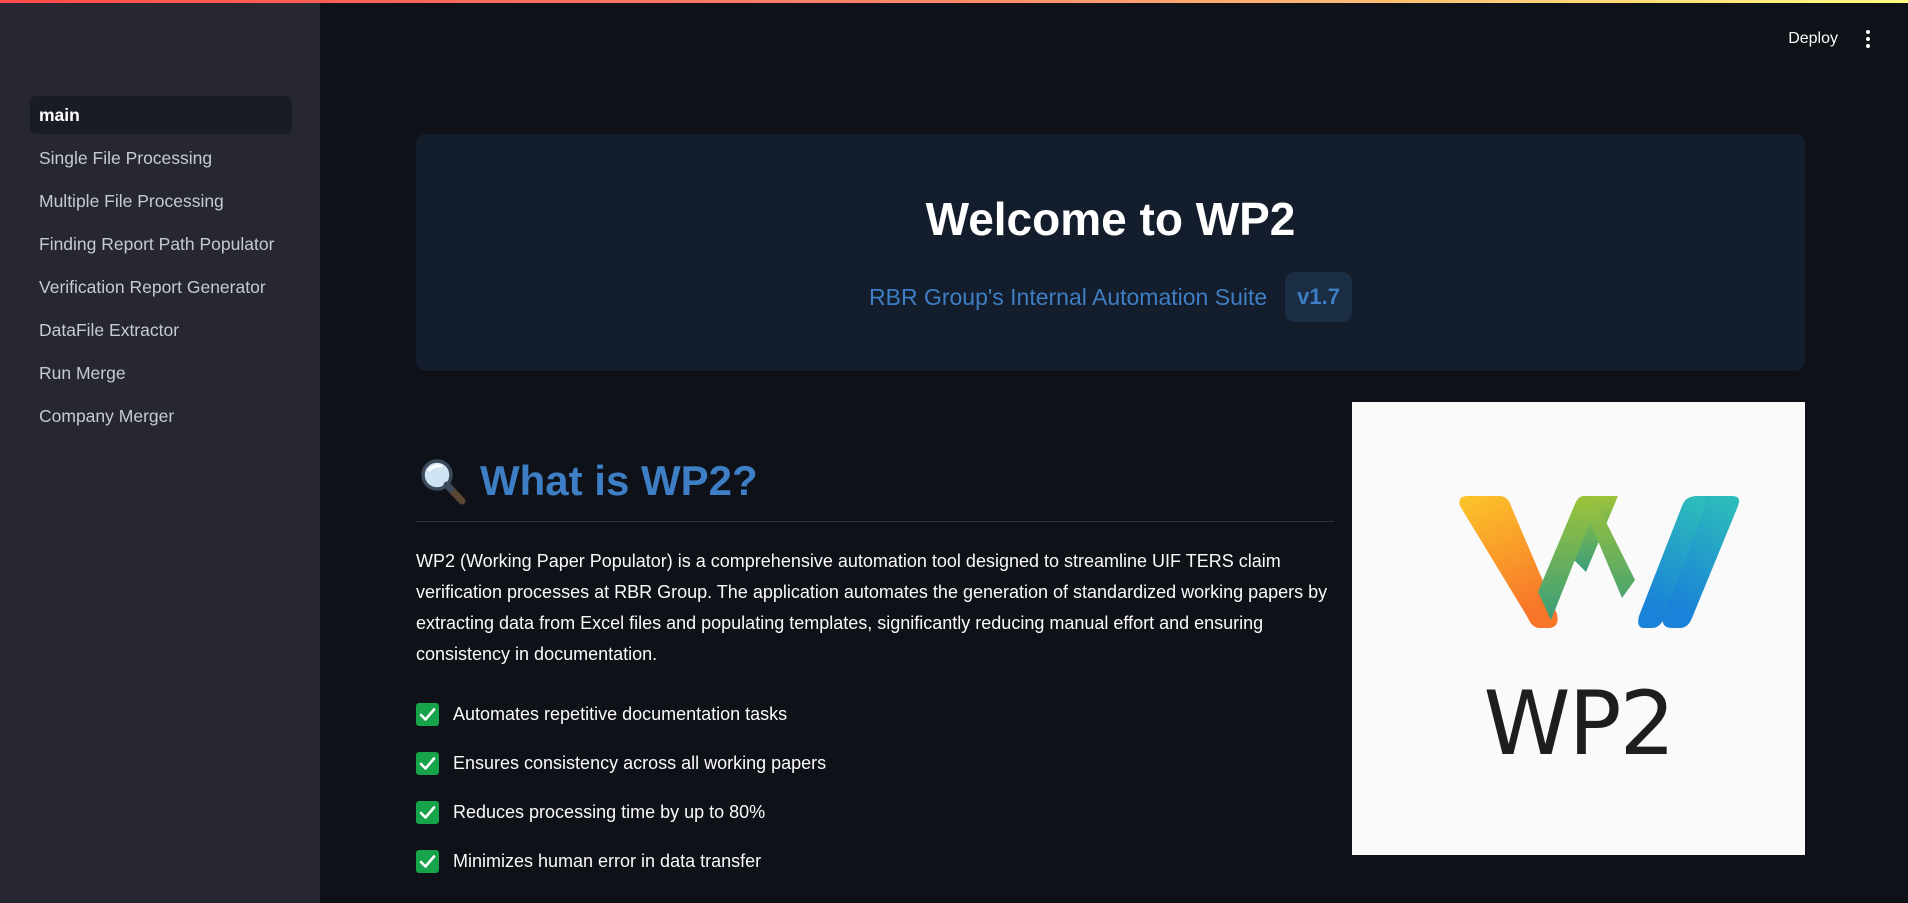 The height and width of the screenshot is (903, 1908). I want to click on header-actions: Deploy, so click(1831, 39).